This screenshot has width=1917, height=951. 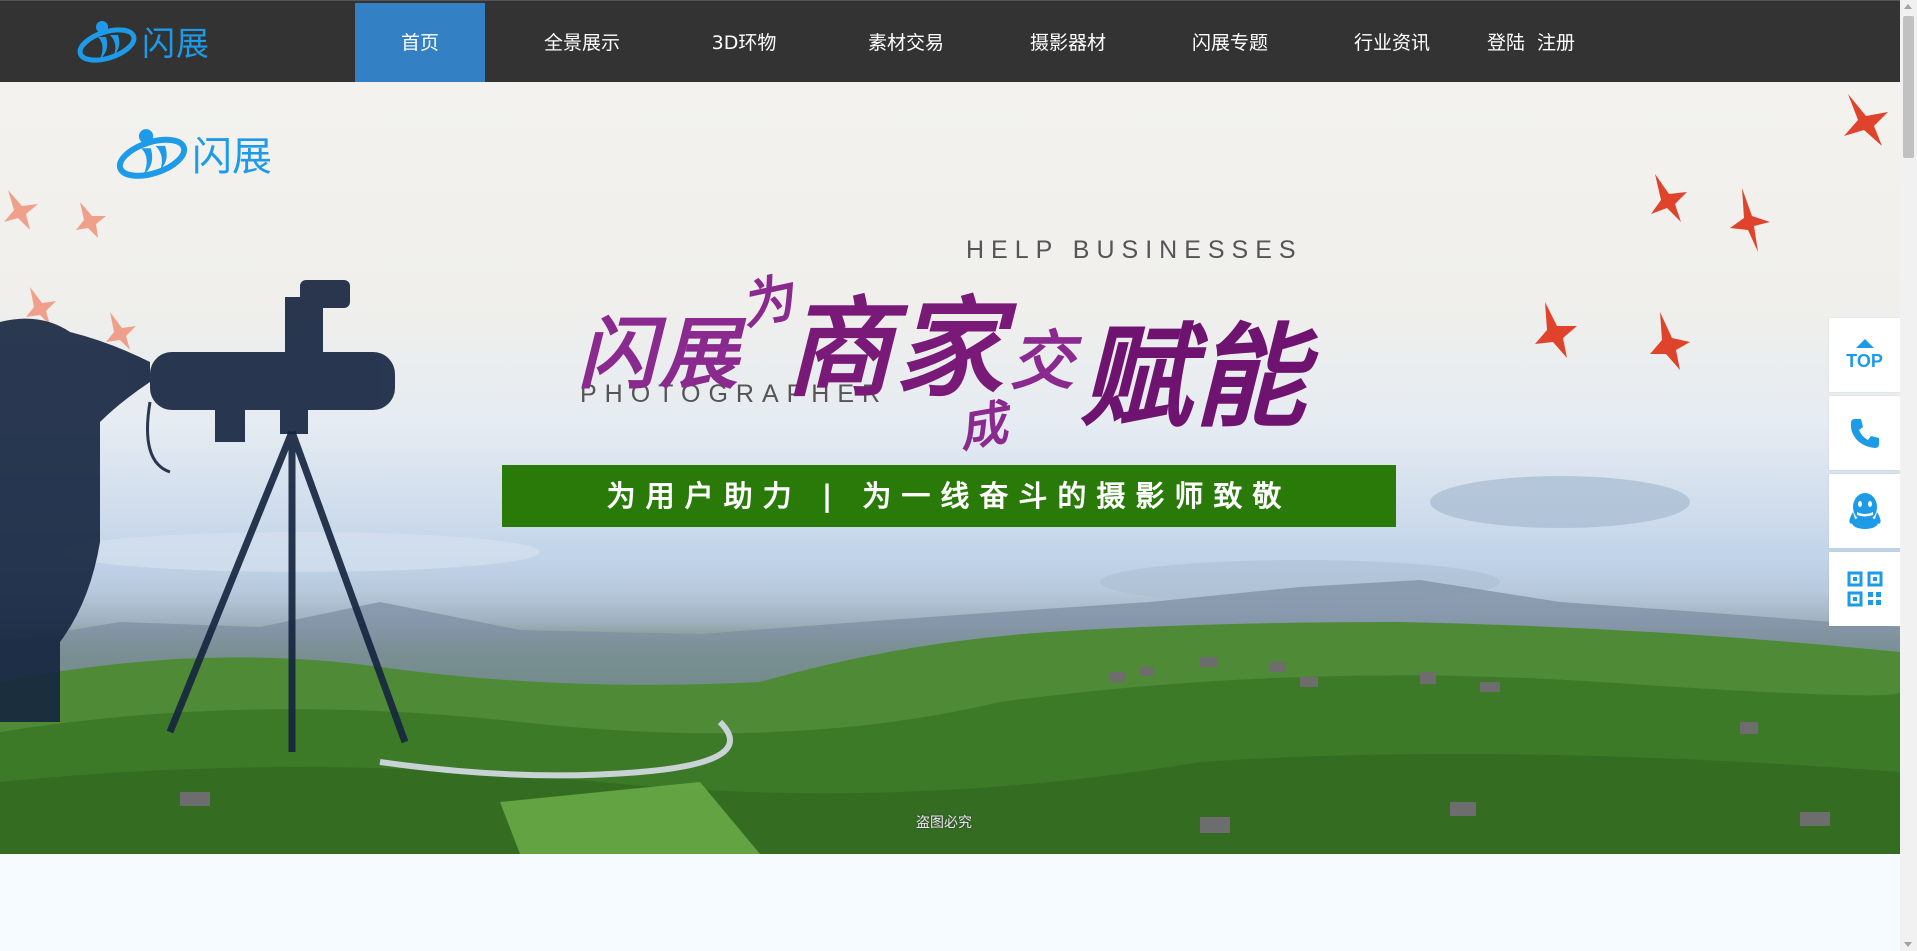 I want to click on scrollbar-thumb, so click(x=1908, y=87).